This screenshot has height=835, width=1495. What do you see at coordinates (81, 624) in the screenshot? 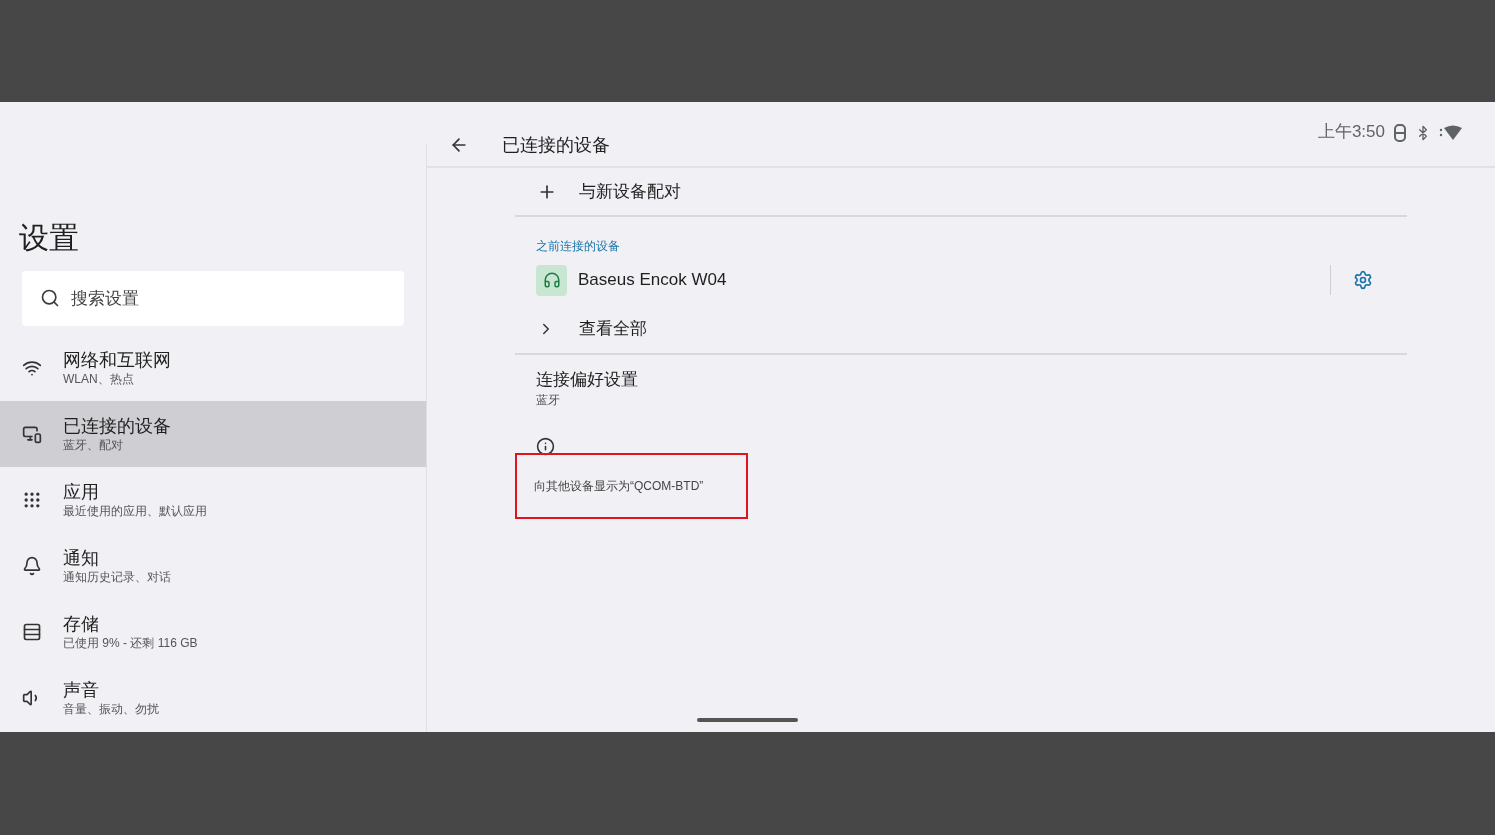
I see `item-title: 存储` at bounding box center [81, 624].